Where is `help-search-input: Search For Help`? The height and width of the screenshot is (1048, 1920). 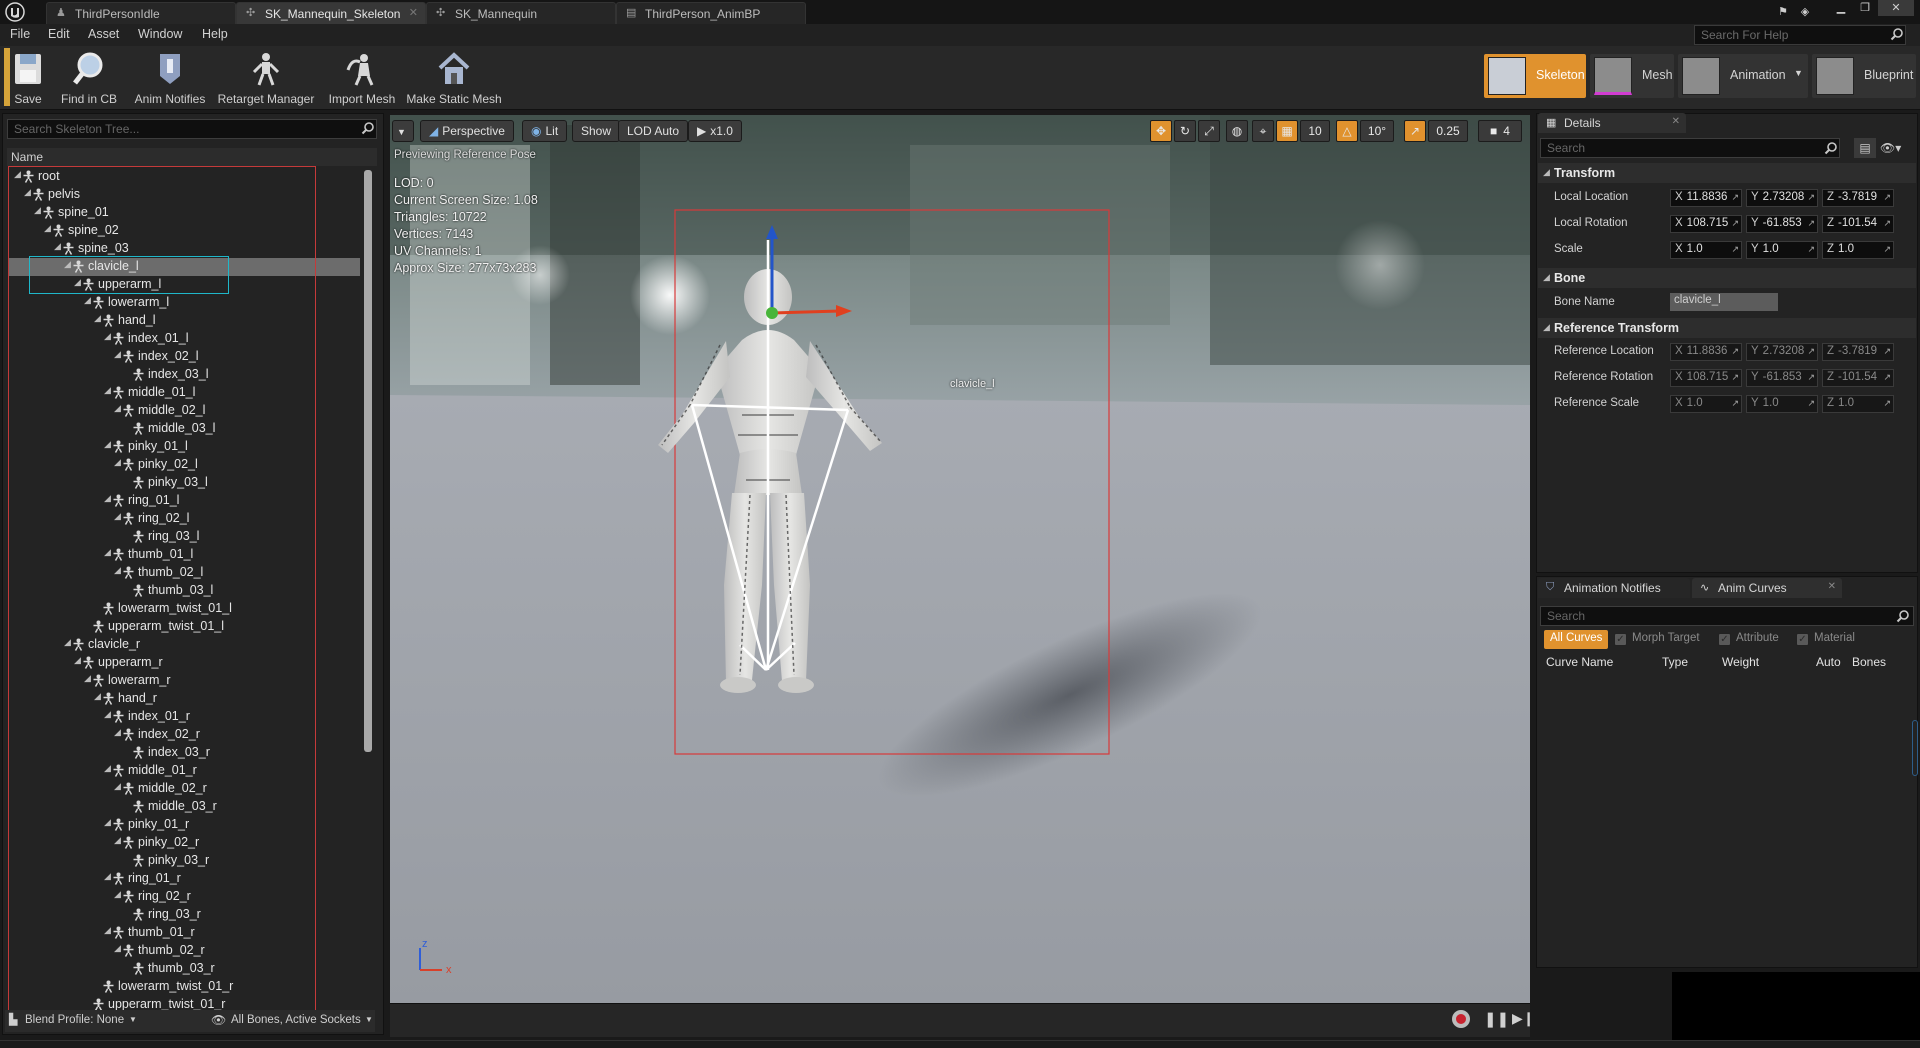
help-search-input: Search For Help is located at coordinates (1800, 35).